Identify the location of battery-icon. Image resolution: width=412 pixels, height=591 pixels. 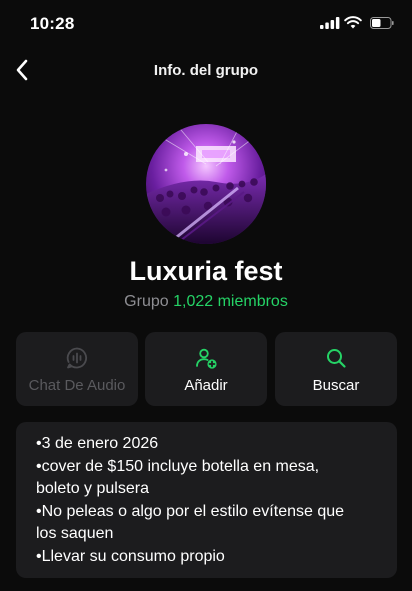
(382, 23).